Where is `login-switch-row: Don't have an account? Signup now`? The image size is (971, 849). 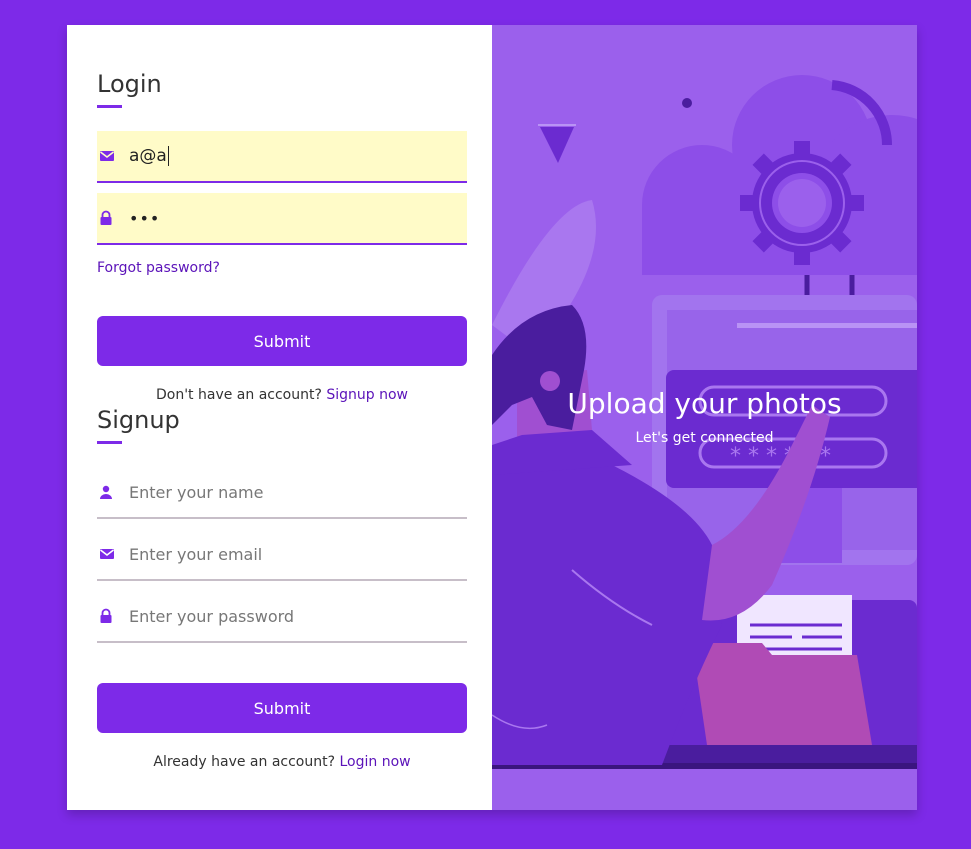
login-switch-row: Don't have an account? Signup now is located at coordinates (282, 395).